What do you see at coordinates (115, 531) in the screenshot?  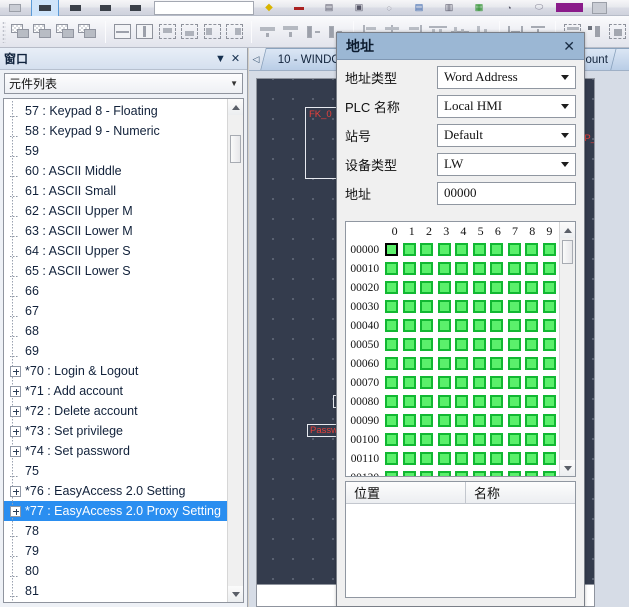 I see `window-list-item: 78` at bounding box center [115, 531].